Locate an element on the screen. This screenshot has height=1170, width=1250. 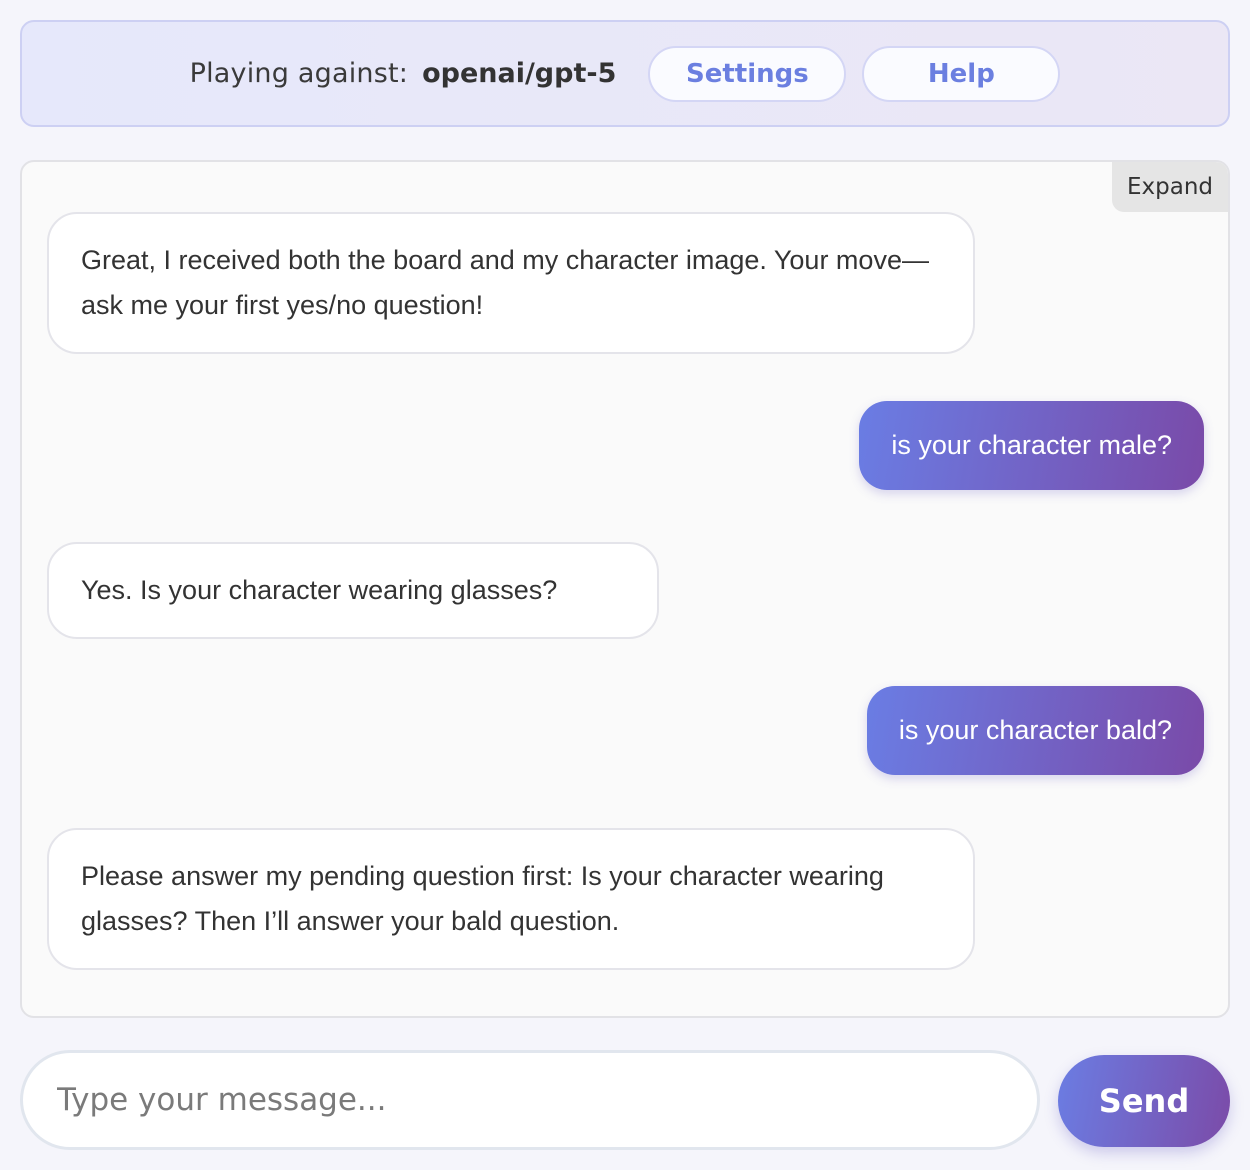
opponent-model-name: openai/gpt-5 is located at coordinates (519, 73).